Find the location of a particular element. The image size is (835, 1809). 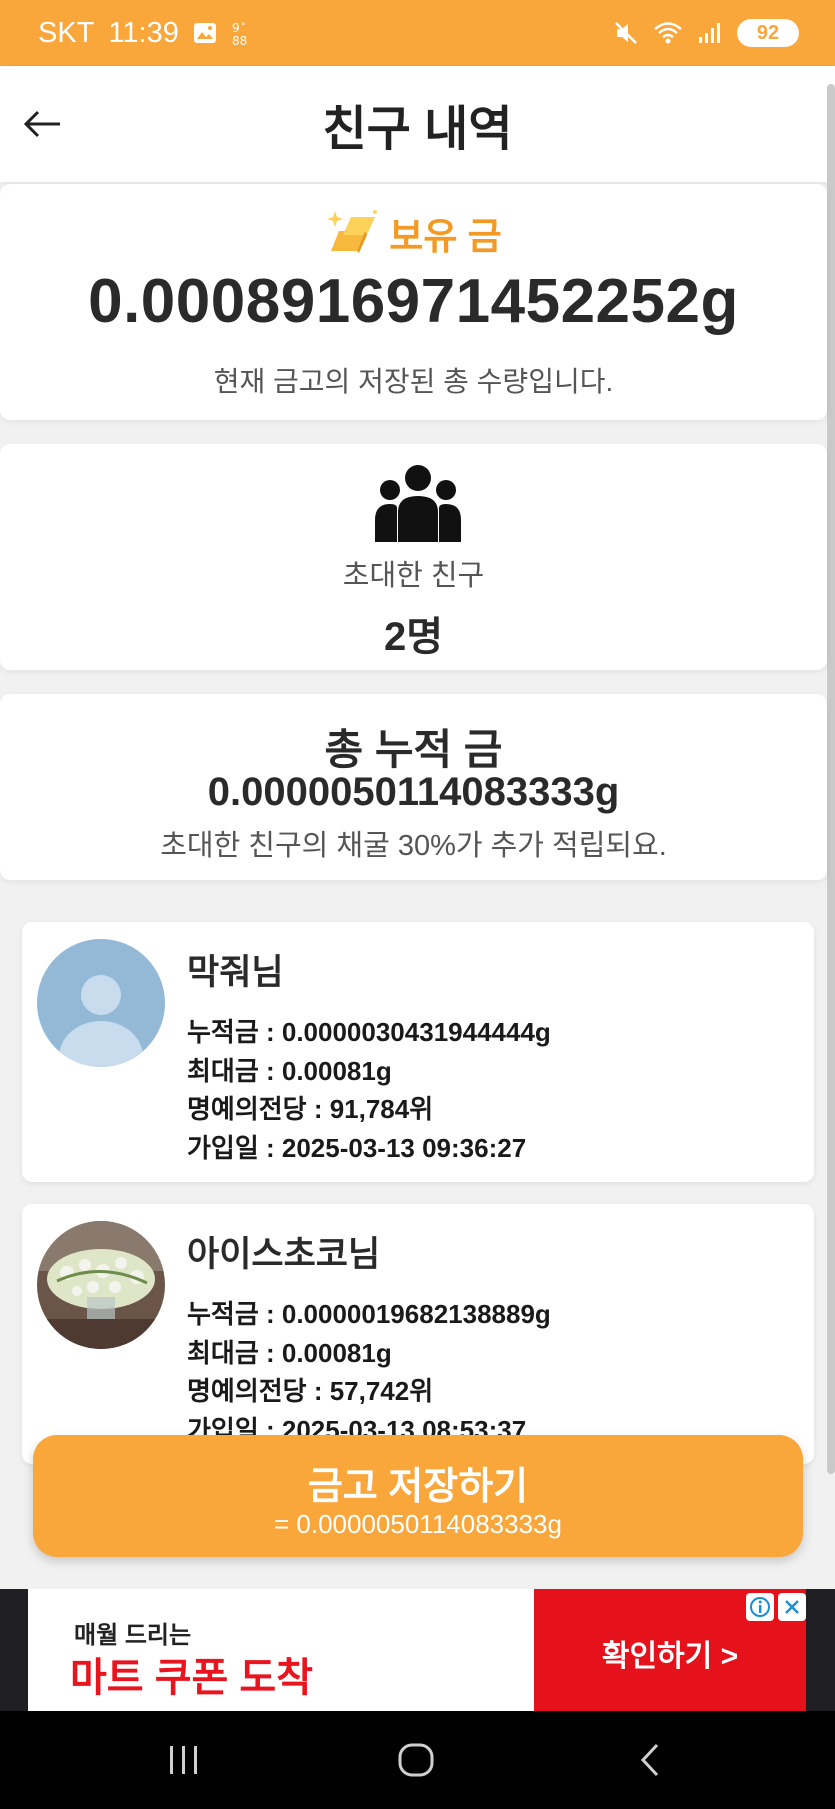

gallery-icon is located at coordinates (205, 33).